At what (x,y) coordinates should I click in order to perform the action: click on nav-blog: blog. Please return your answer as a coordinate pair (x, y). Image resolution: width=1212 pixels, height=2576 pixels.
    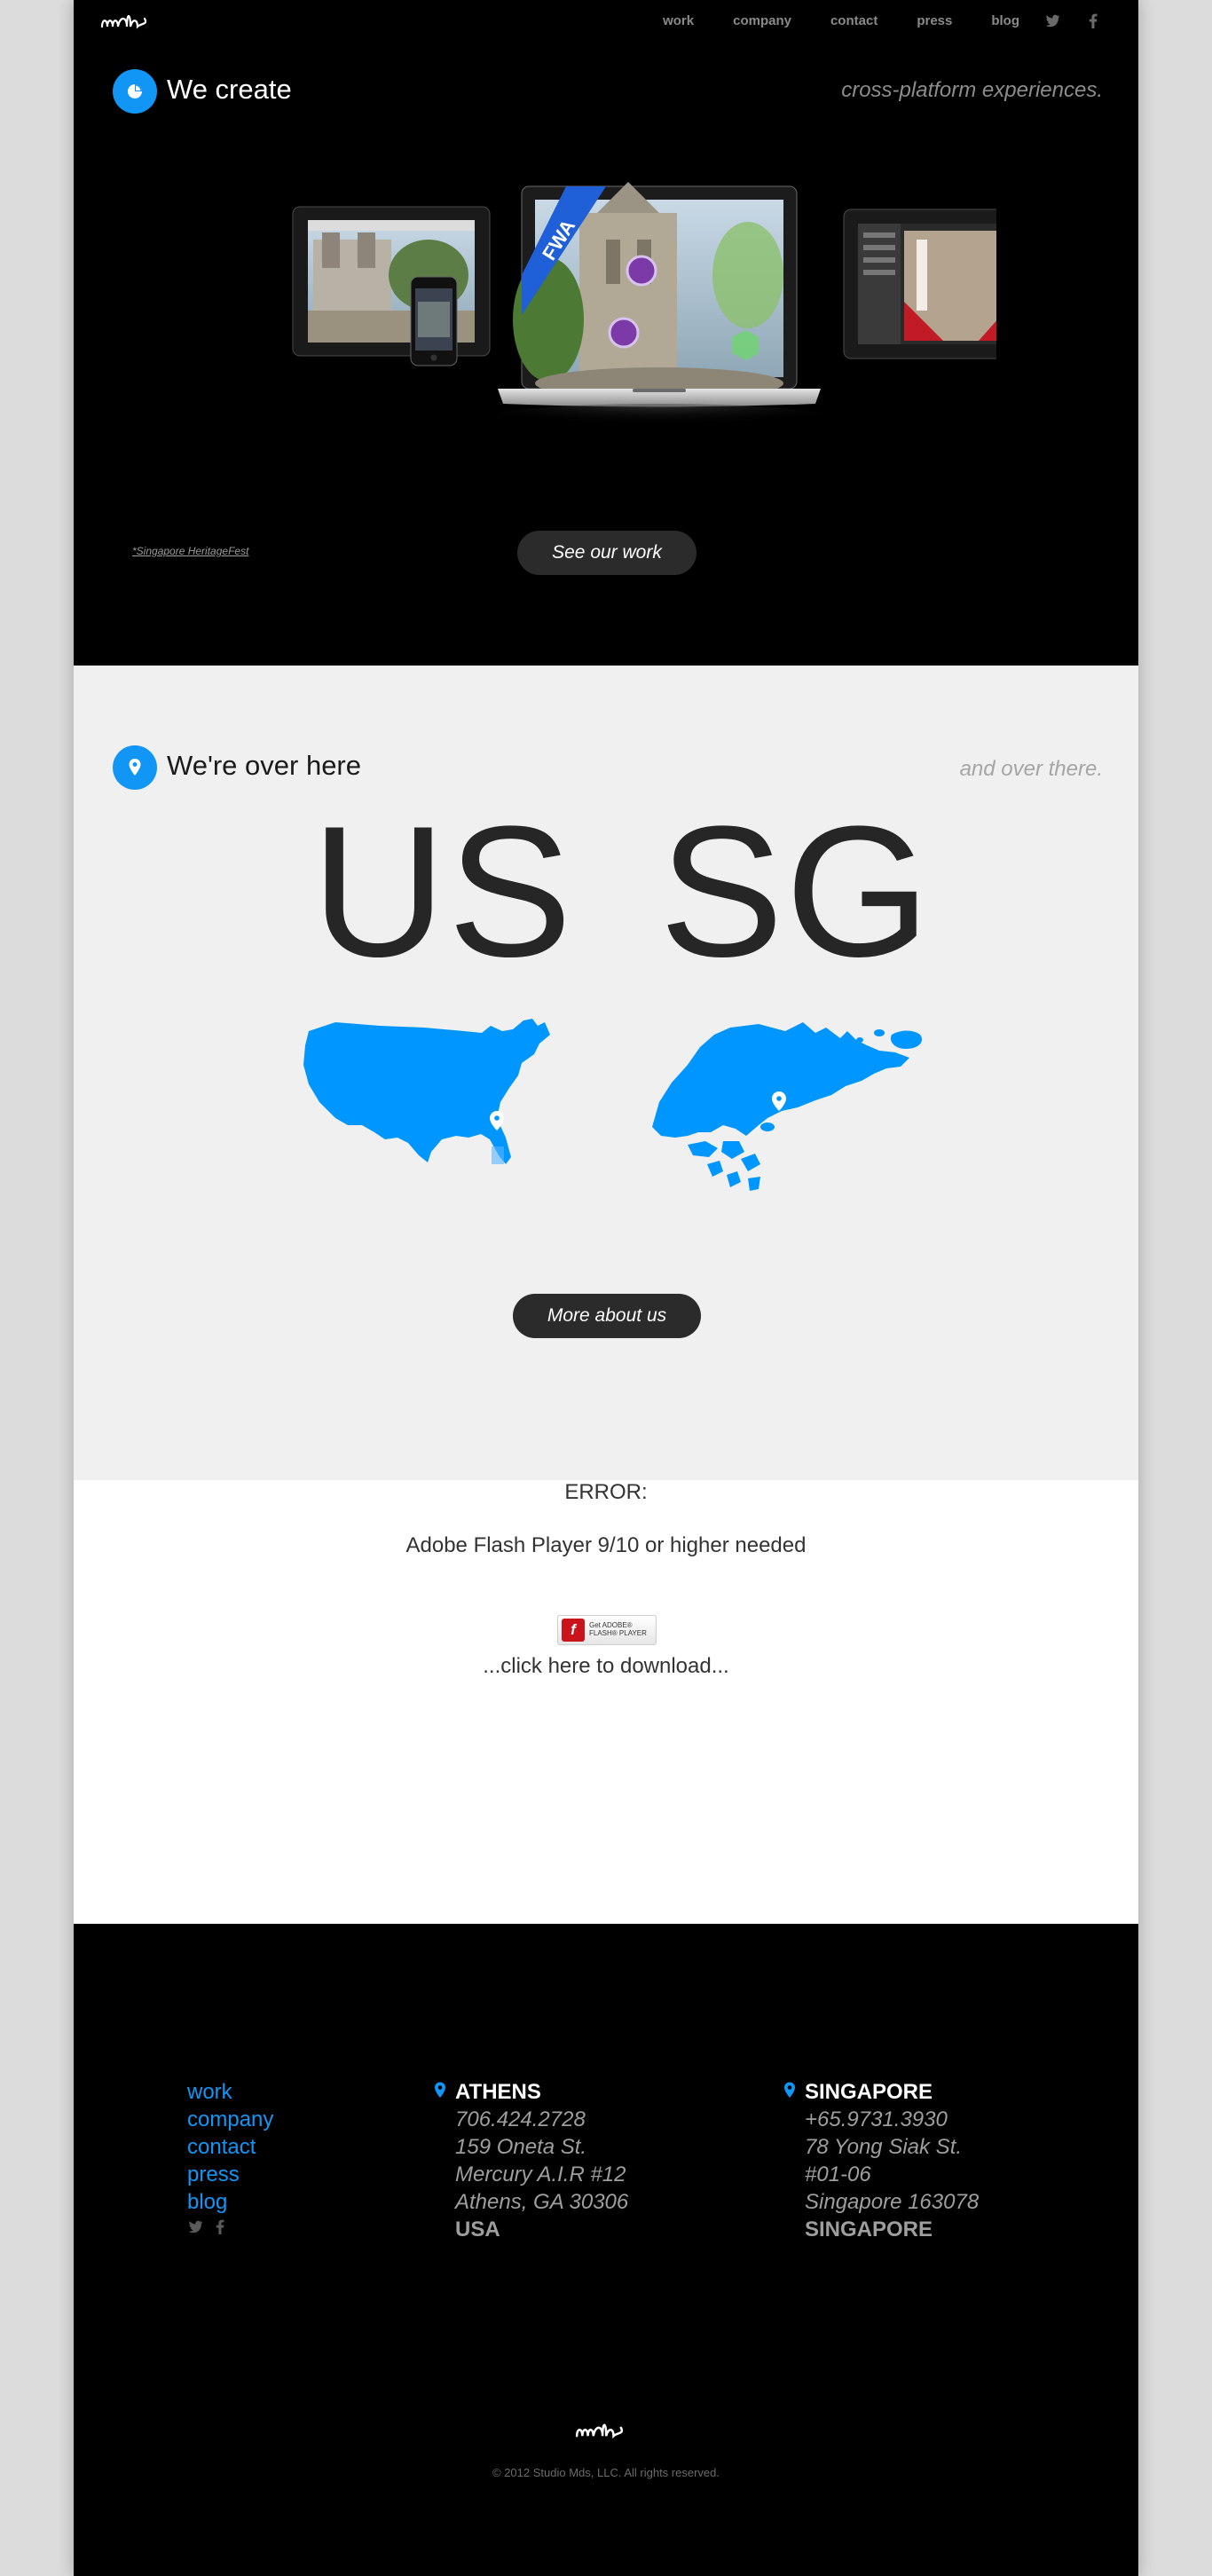
    Looking at the image, I should click on (1005, 20).